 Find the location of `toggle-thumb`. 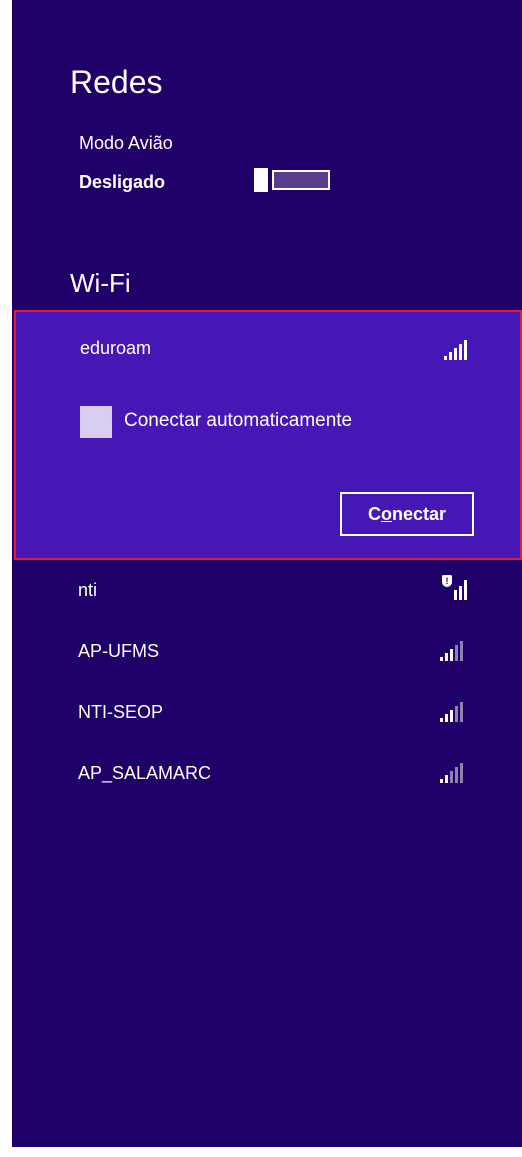

toggle-thumb is located at coordinates (261, 180).